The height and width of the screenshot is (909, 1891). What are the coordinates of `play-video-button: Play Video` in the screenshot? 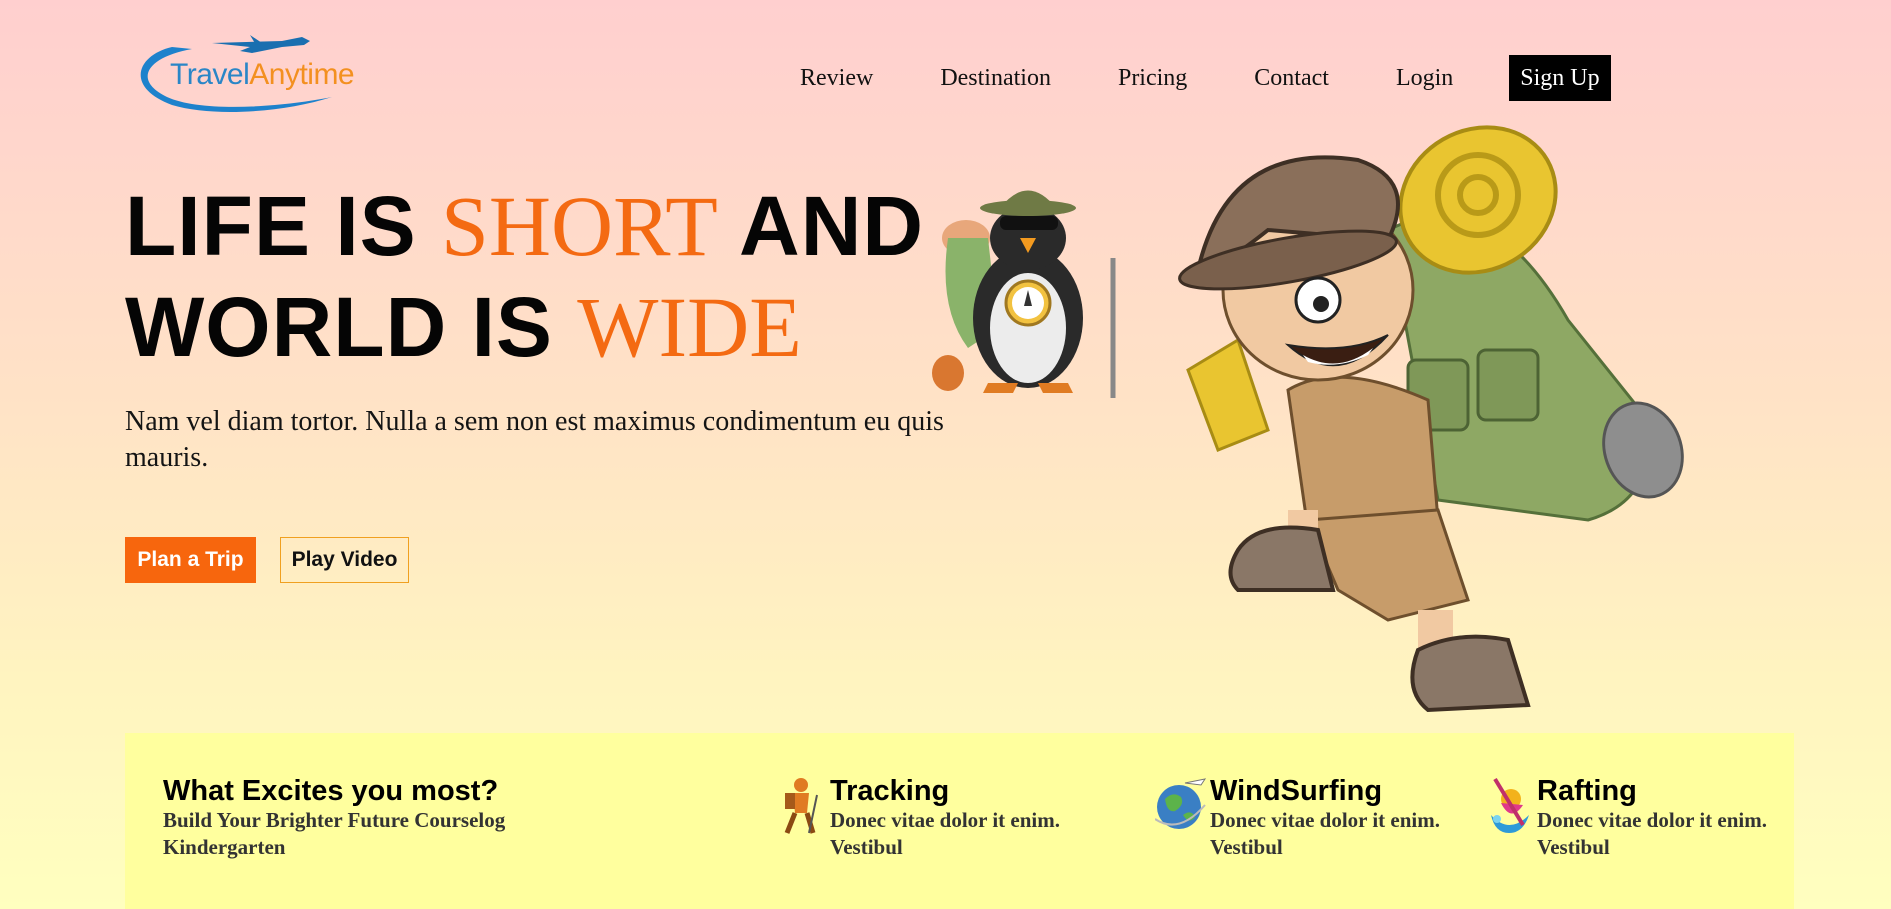 It's located at (344, 560).